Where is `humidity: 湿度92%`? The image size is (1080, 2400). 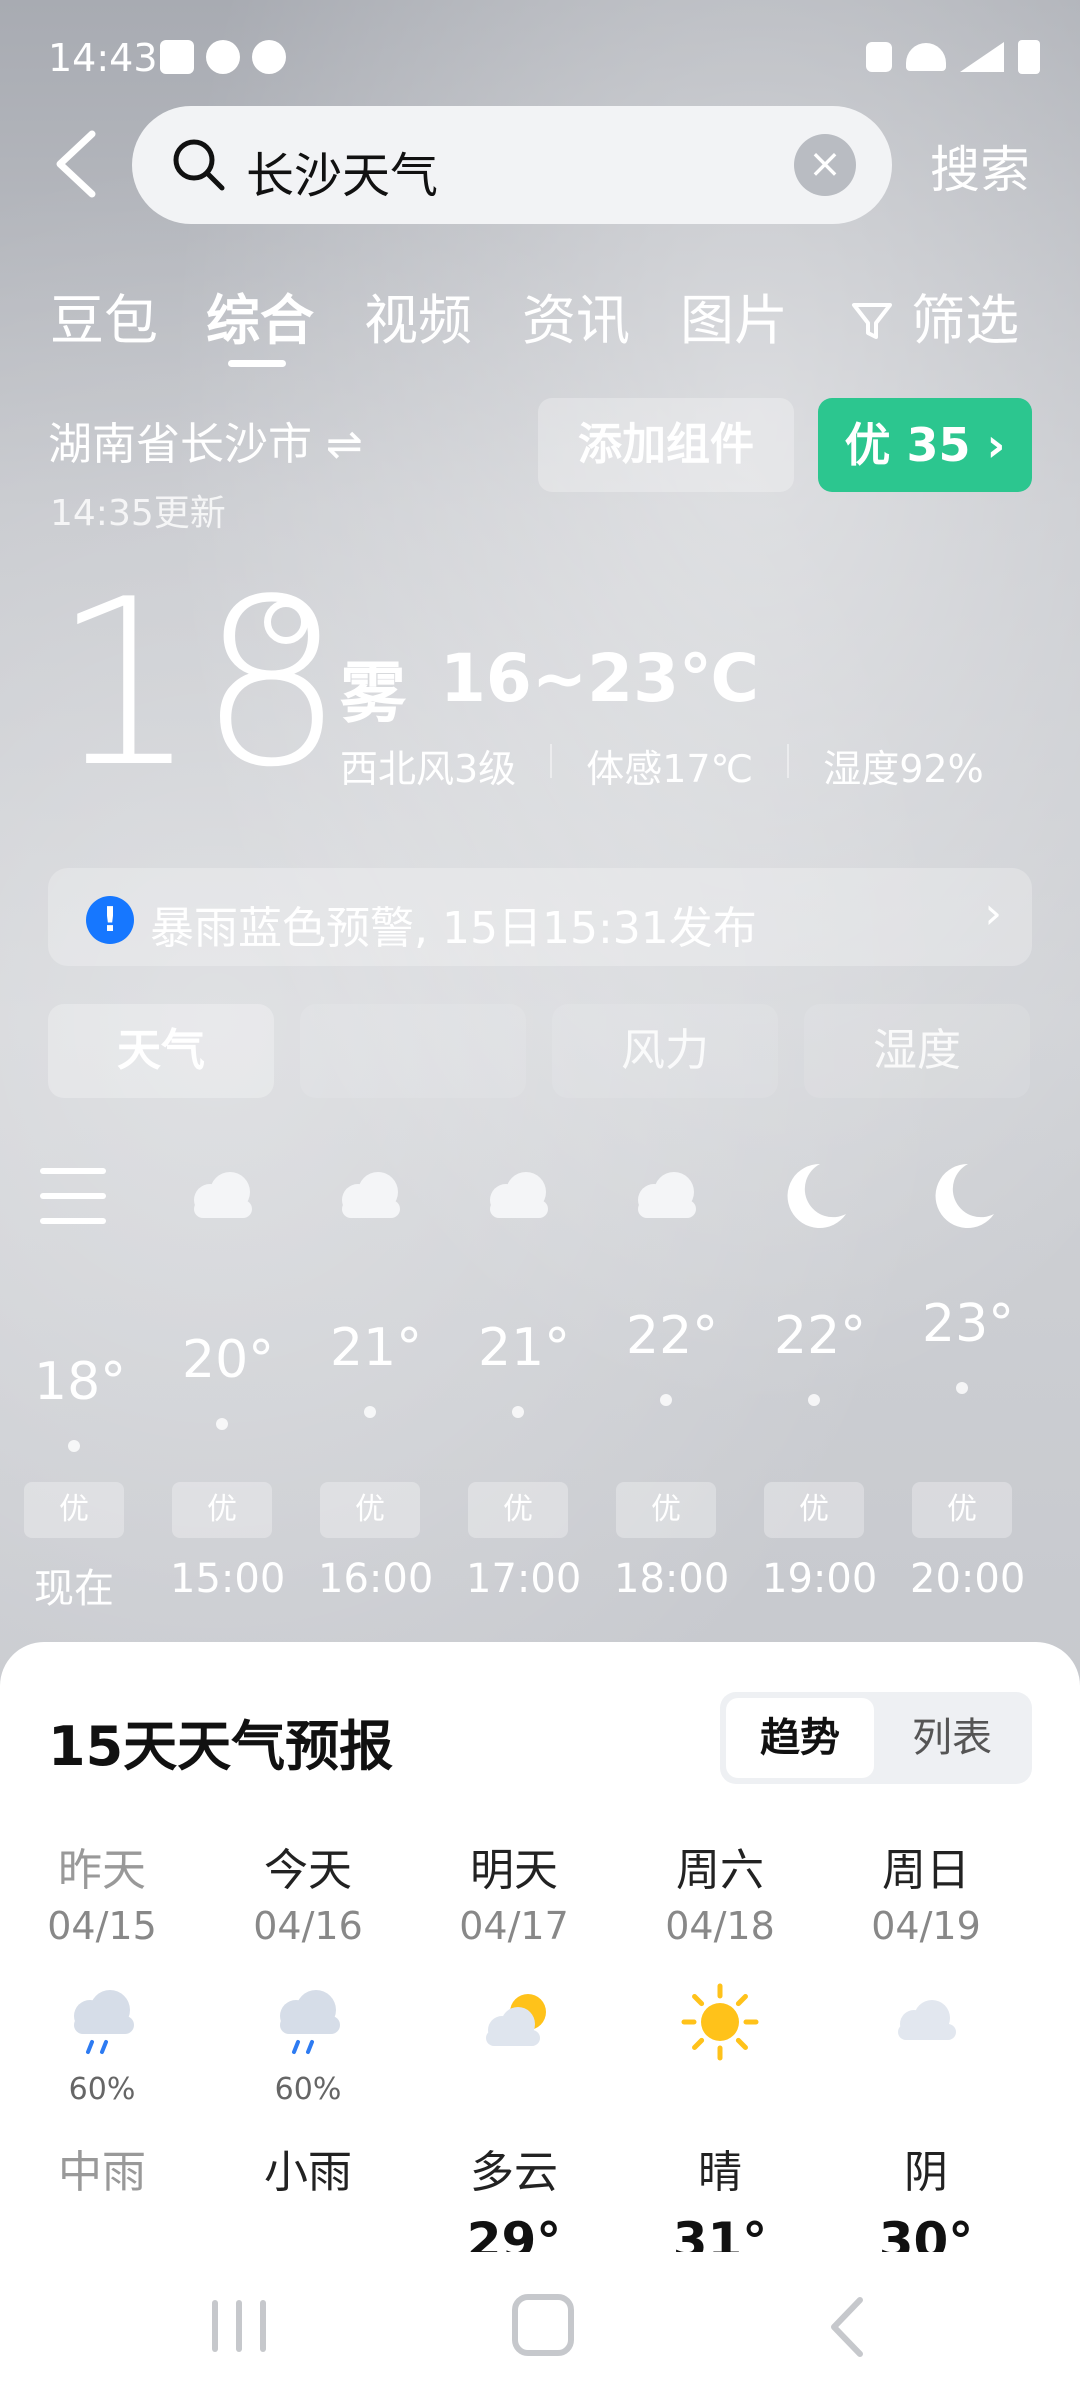
humidity: 湿度92% is located at coordinates (903, 769).